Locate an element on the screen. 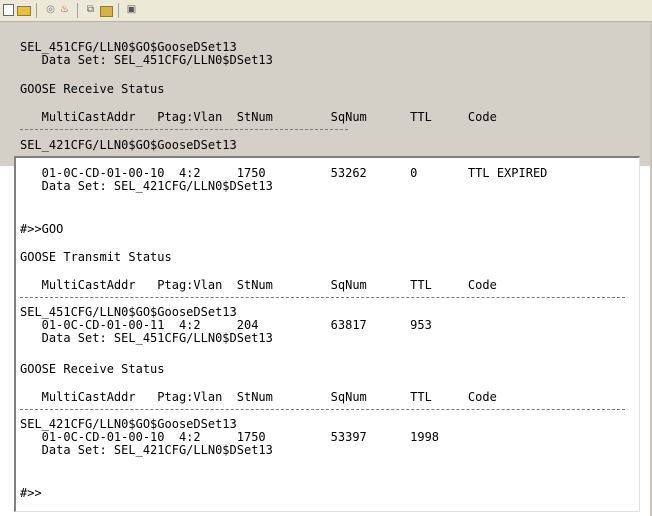 This screenshot has width=652, height=516. command-prompt: #>> is located at coordinates (31, 493).